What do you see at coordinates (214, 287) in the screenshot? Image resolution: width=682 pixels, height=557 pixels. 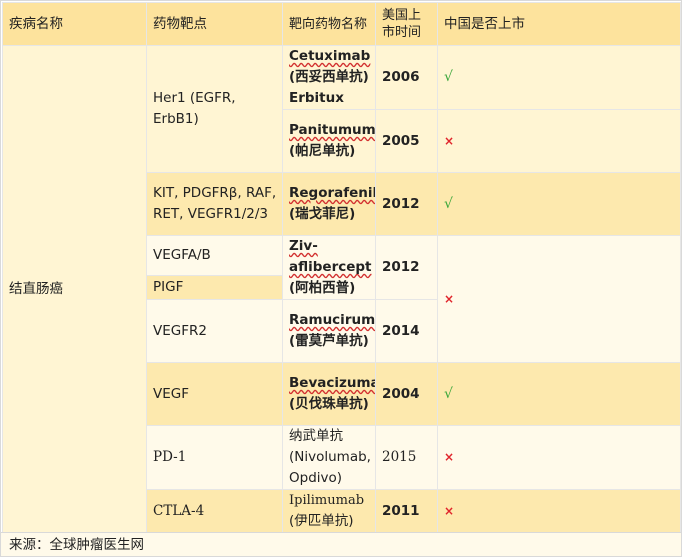 I see `target-cell: PIGF` at bounding box center [214, 287].